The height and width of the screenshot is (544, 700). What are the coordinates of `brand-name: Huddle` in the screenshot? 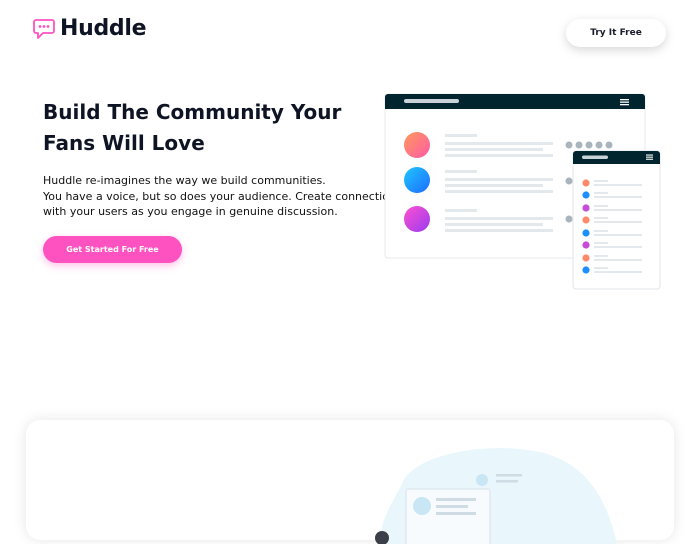 It's located at (103, 28).